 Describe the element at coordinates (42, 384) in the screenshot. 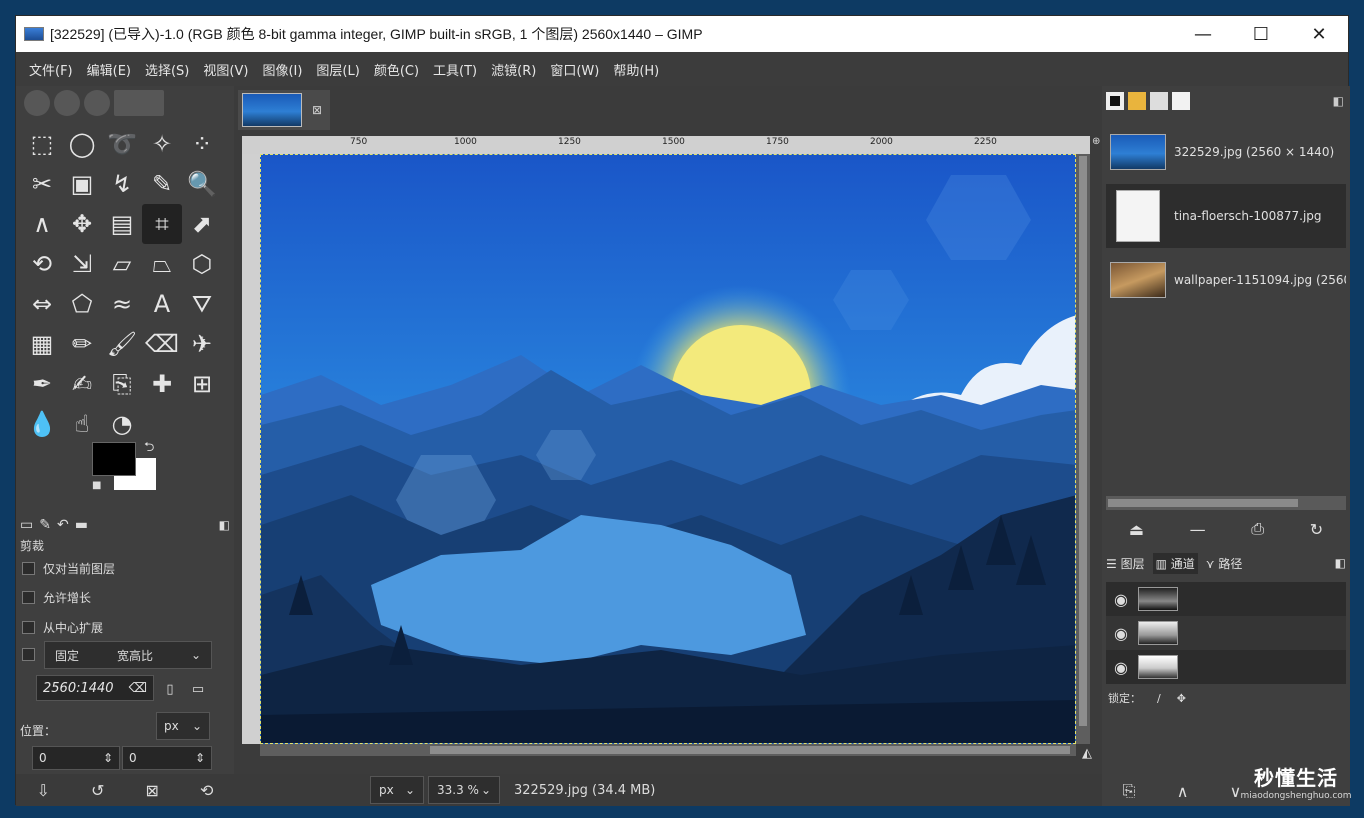

I see `ink-icon: ✒` at that location.